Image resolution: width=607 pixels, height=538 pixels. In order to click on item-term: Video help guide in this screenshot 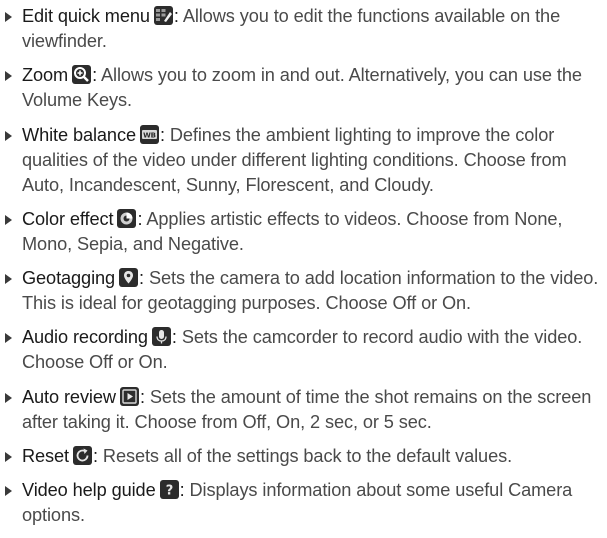, I will do `click(89, 490)`.